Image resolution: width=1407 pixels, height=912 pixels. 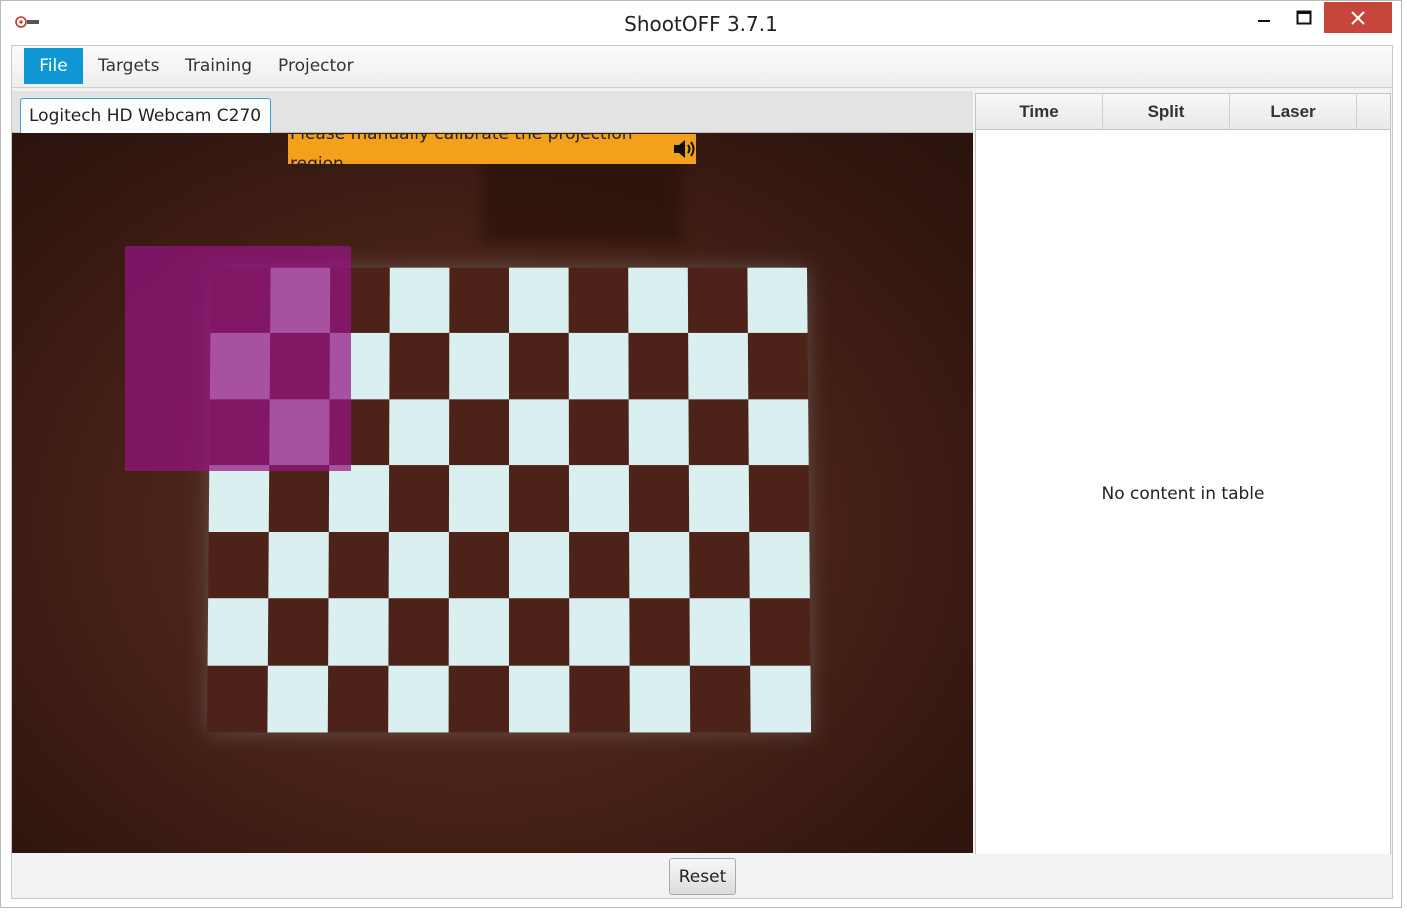 What do you see at coordinates (238, 358) in the screenshot?
I see `calibration-region` at bounding box center [238, 358].